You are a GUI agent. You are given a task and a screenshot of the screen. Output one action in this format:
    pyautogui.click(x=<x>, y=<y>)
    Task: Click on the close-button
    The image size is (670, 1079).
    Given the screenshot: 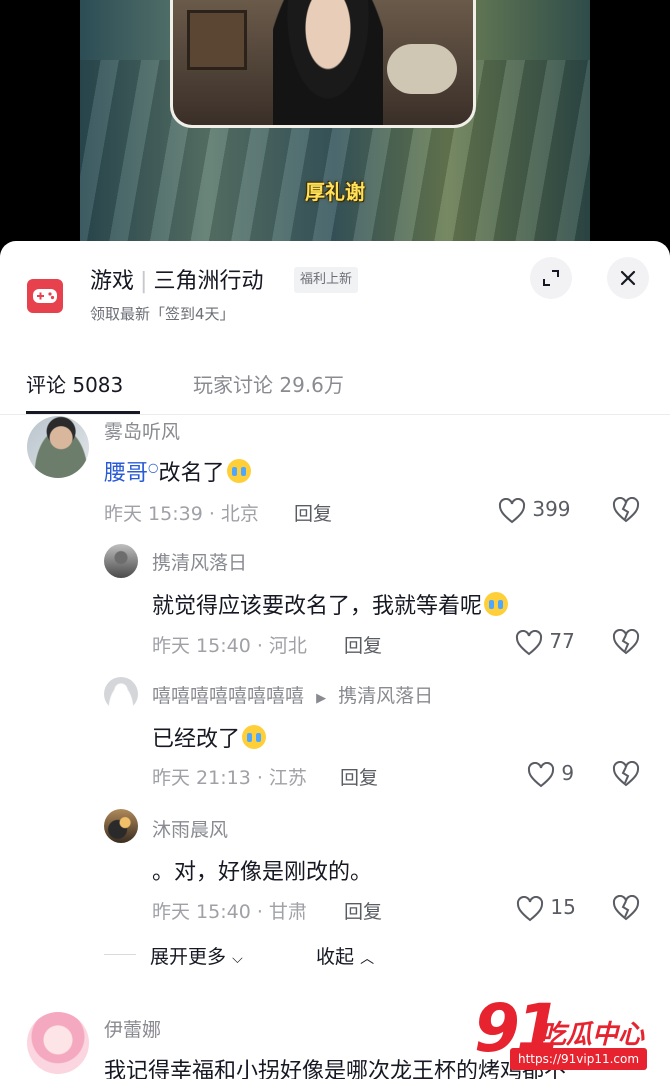 What is the action you would take?
    pyautogui.click(x=628, y=278)
    